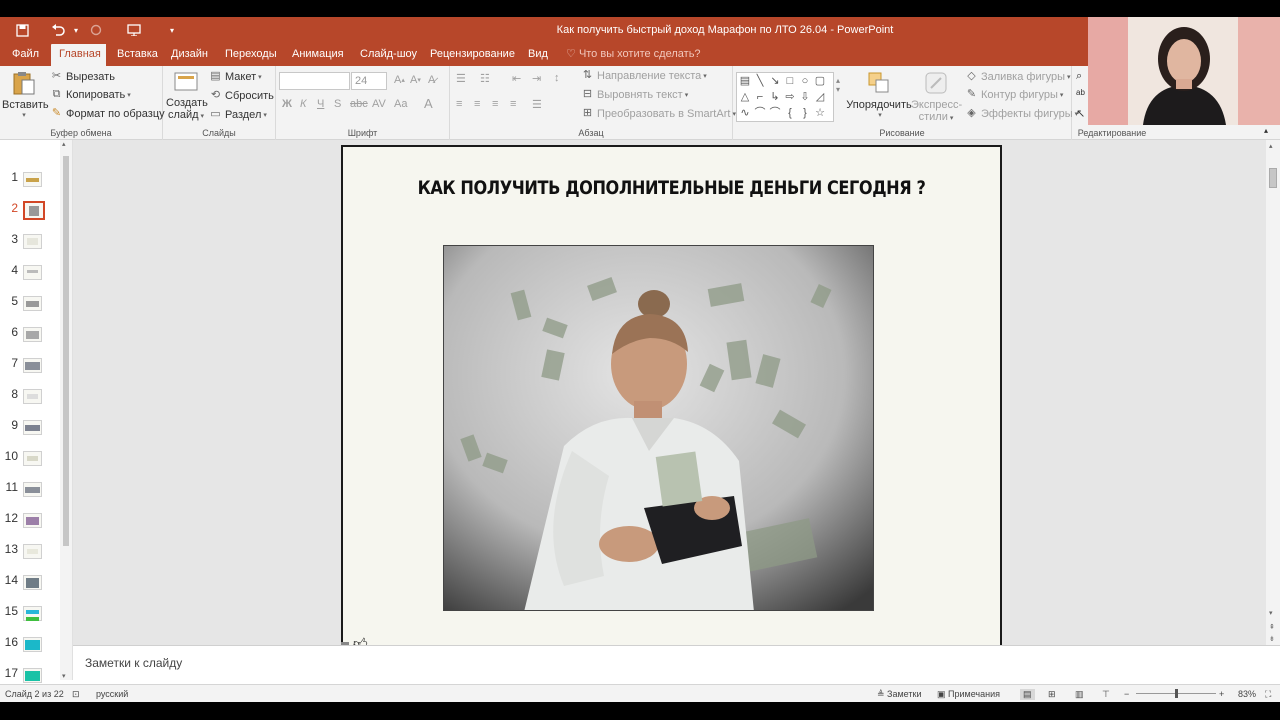  Describe the element at coordinates (238, 114) in the screenshot. I see `section-button: ▭ Раздел ▾` at that location.